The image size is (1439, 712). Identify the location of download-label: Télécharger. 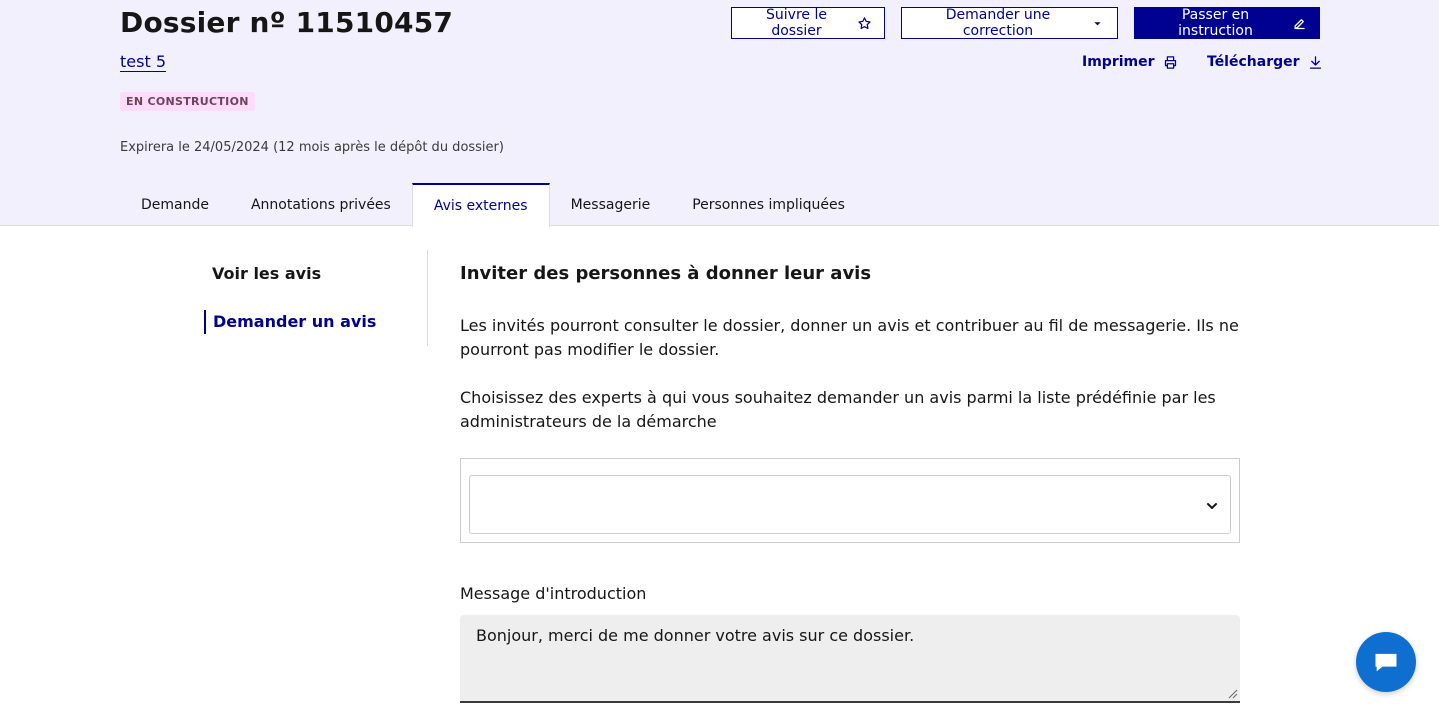
(1253, 62).